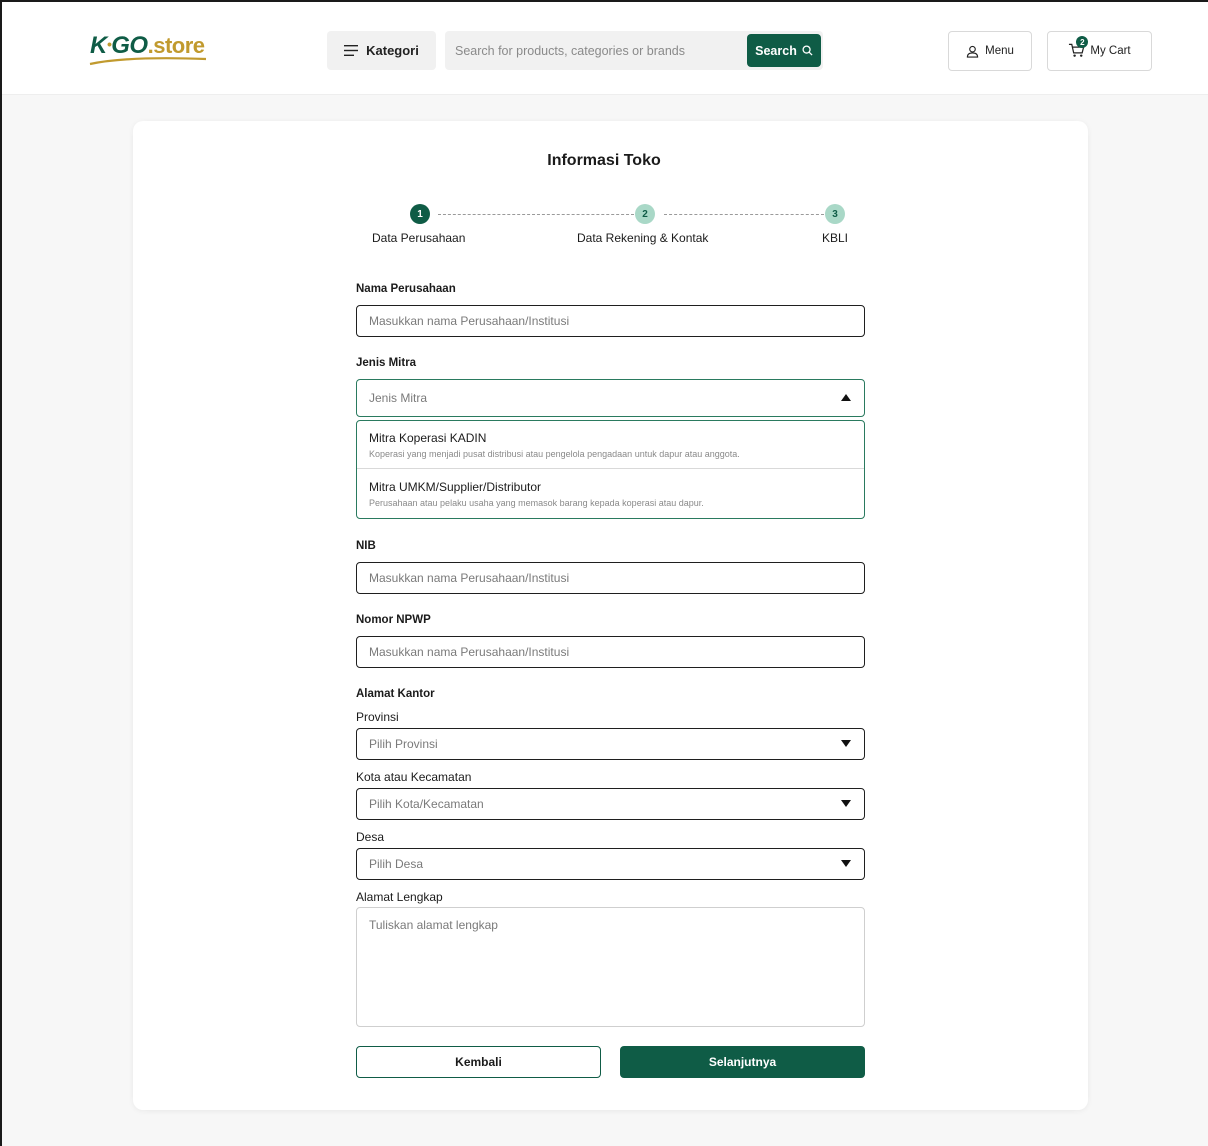 The image size is (1208, 1146). Describe the element at coordinates (846, 397) in the screenshot. I see `caret-up-icon` at that location.